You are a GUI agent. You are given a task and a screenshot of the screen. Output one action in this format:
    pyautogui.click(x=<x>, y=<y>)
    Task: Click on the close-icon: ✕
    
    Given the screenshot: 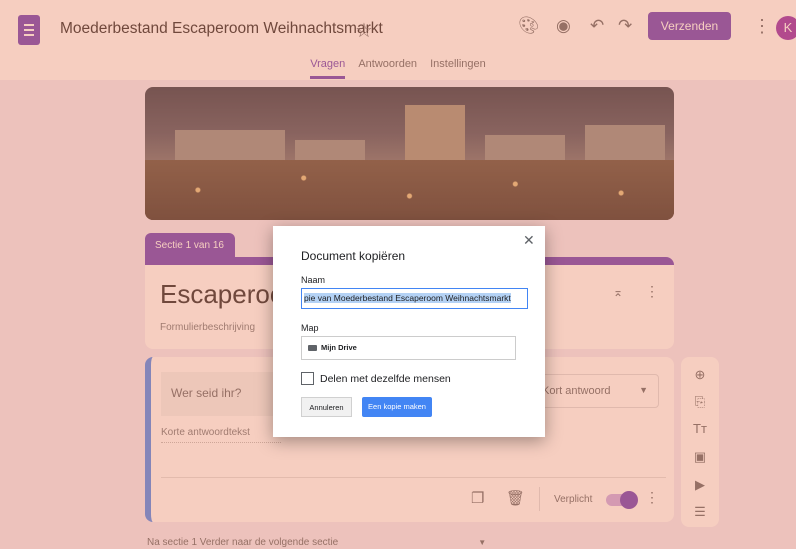 What is the action you would take?
    pyautogui.click(x=529, y=240)
    